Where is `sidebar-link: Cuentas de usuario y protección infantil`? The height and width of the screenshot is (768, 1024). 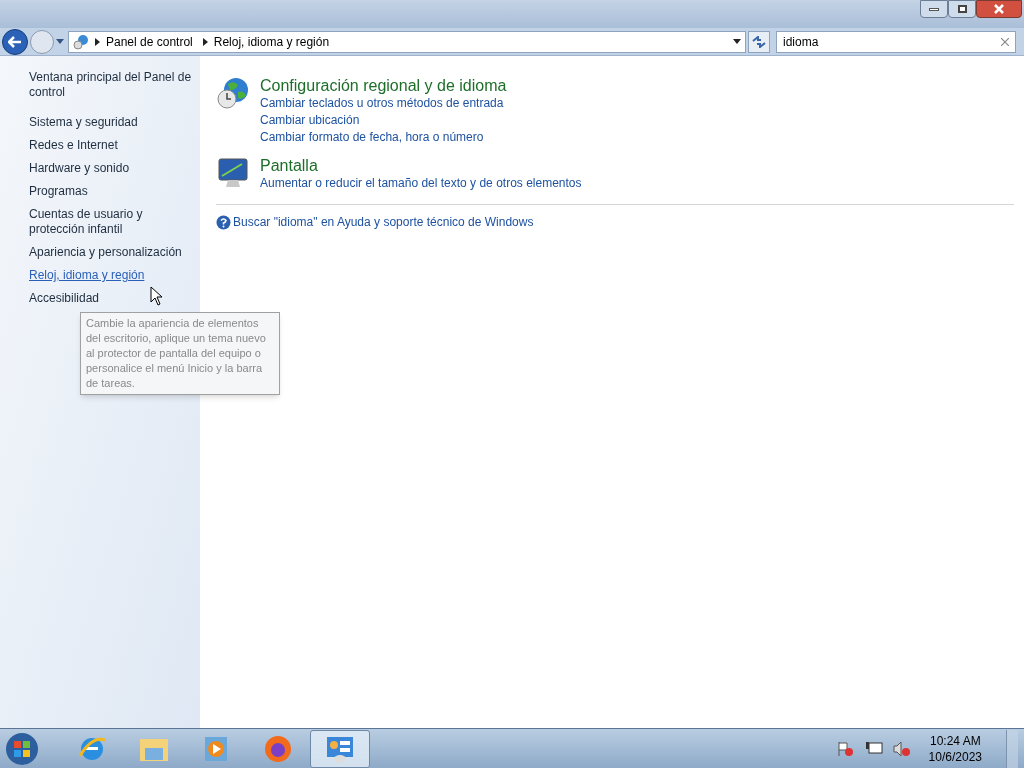
sidebar-link: Cuentas de usuario y protección infantil is located at coordinates (110, 222).